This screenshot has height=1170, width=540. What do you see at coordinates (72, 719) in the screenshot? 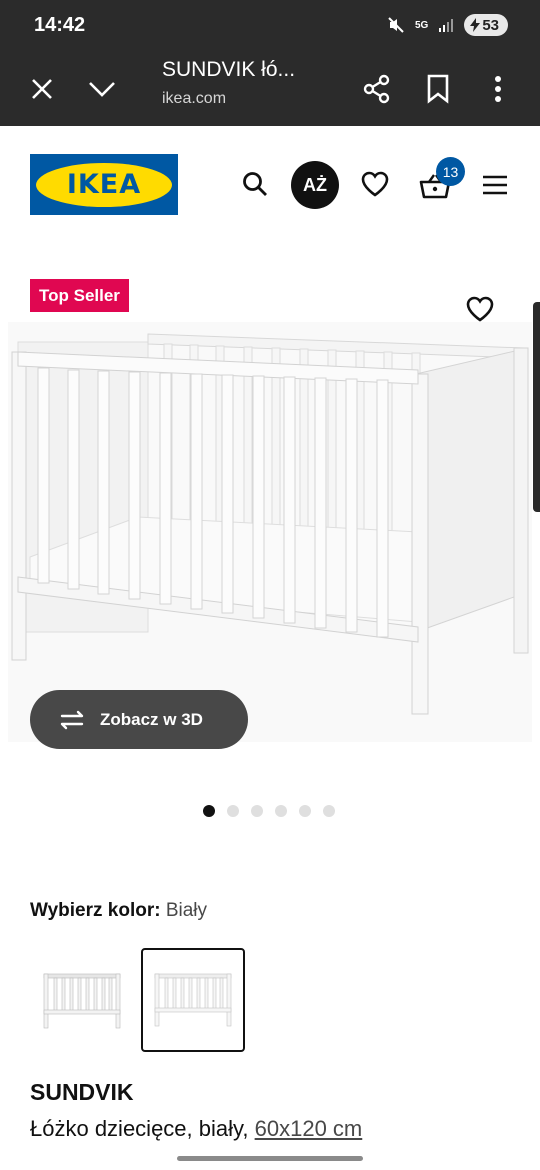
I see `rotate-3d-icon` at bounding box center [72, 719].